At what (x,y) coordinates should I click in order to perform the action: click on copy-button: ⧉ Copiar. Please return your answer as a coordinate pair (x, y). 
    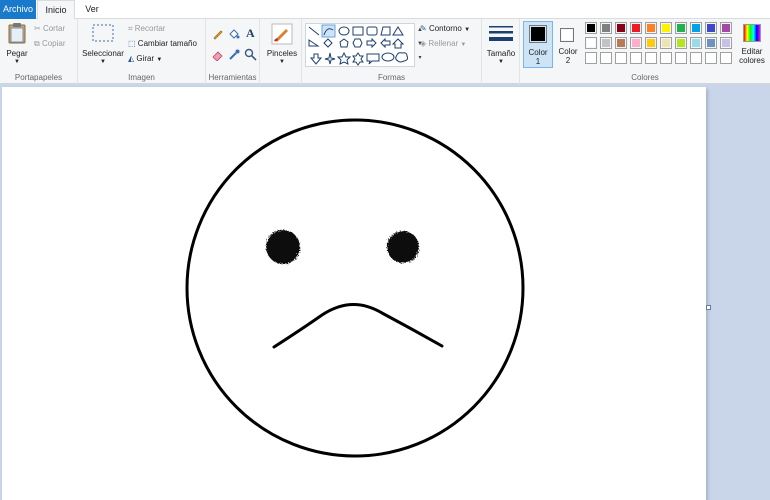
    Looking at the image, I should click on (50, 44).